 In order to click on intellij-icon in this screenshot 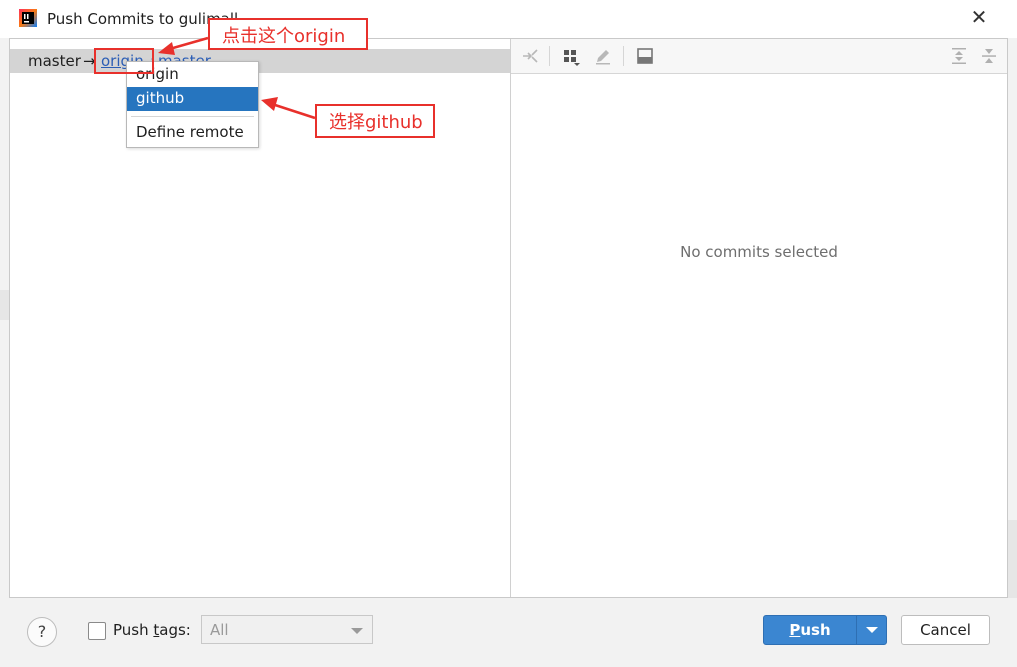, I will do `click(28, 18)`.